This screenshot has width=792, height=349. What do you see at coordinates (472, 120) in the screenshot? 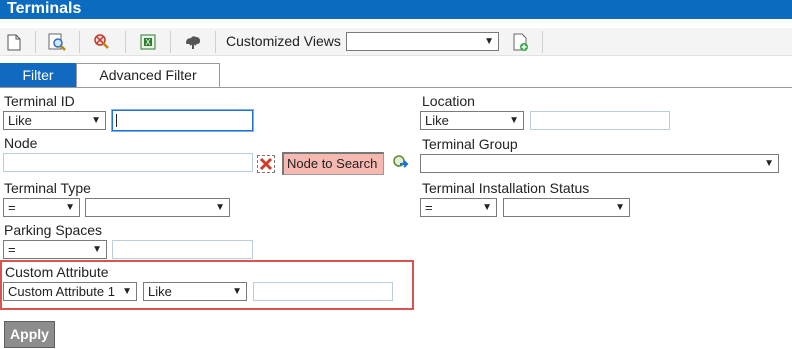
I see `location-operator-select: Like ▼` at bounding box center [472, 120].